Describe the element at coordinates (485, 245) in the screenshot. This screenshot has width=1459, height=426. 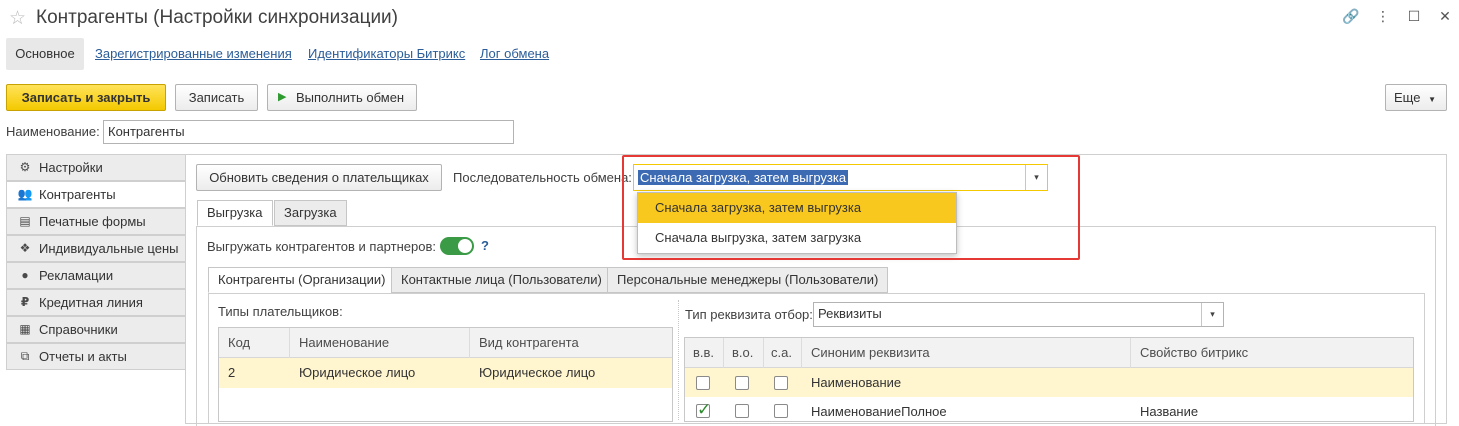
I see `help-icon: ?` at that location.